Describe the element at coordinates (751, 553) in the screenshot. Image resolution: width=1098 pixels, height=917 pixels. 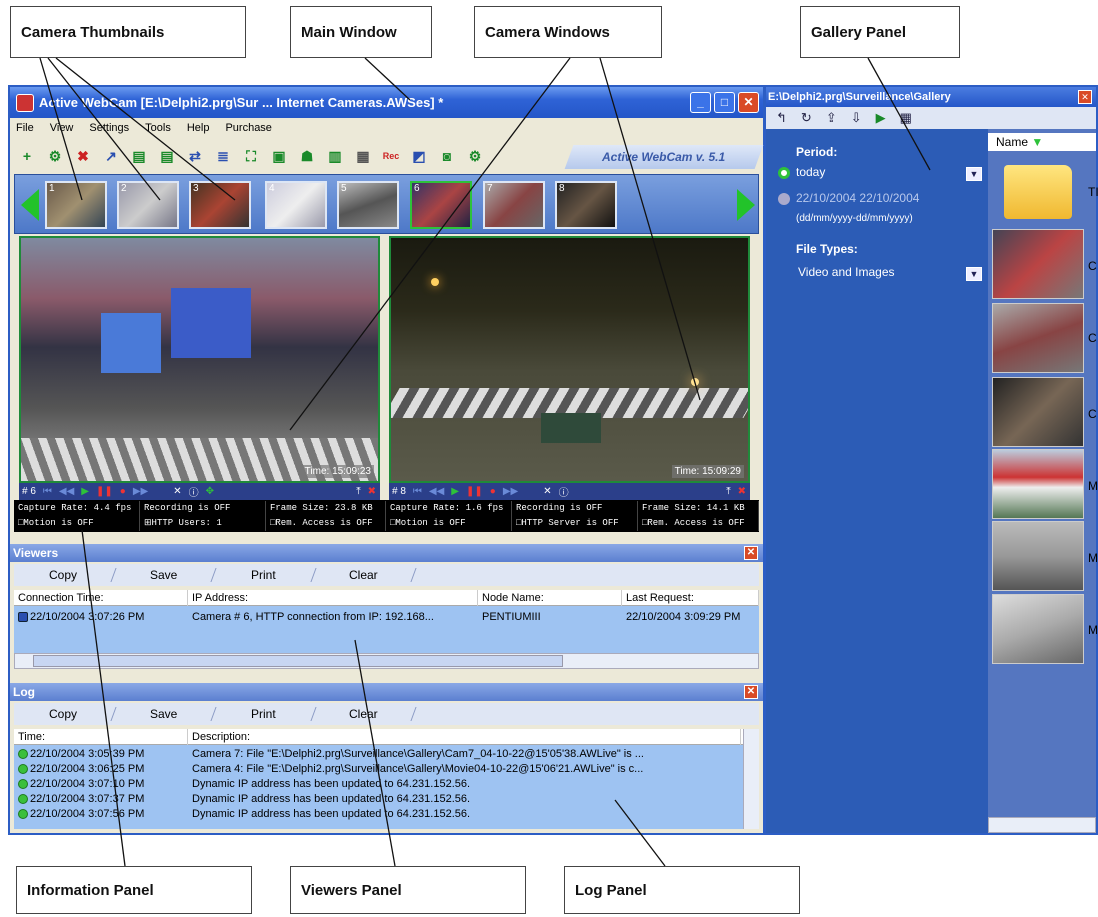
I see `close-viewers-icon: ✕` at that location.